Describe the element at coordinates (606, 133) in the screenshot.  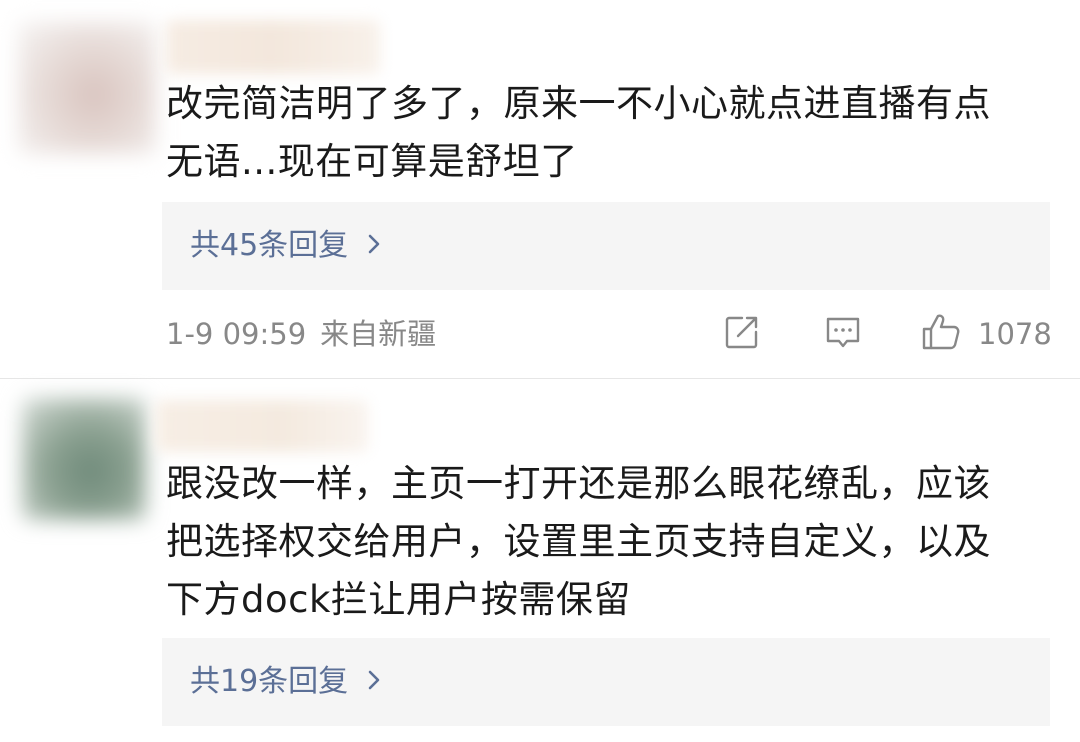
I see `comment-text: 改完简洁明了多了，原来一不小心就点进直播有点 无语...现在可算是舒坦了` at that location.